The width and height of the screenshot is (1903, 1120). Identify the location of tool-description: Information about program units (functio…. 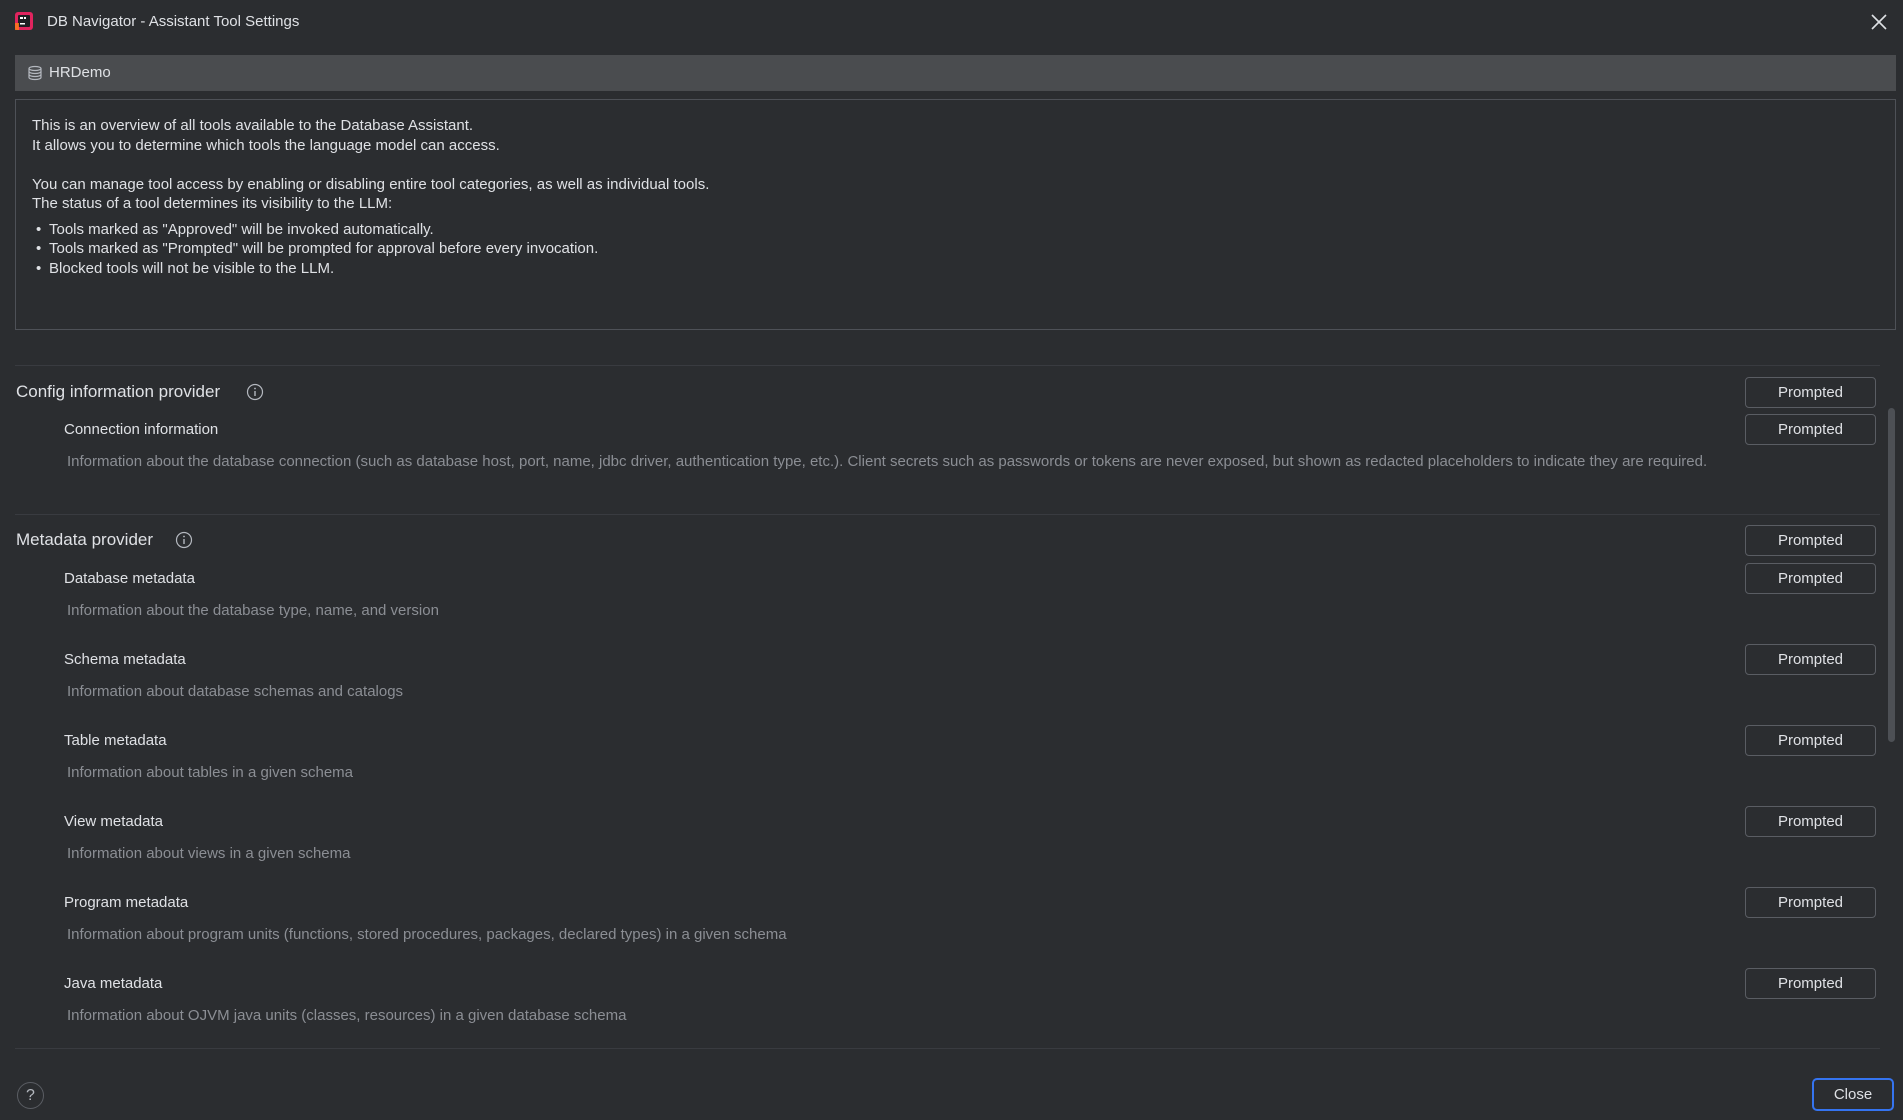
(427, 934).